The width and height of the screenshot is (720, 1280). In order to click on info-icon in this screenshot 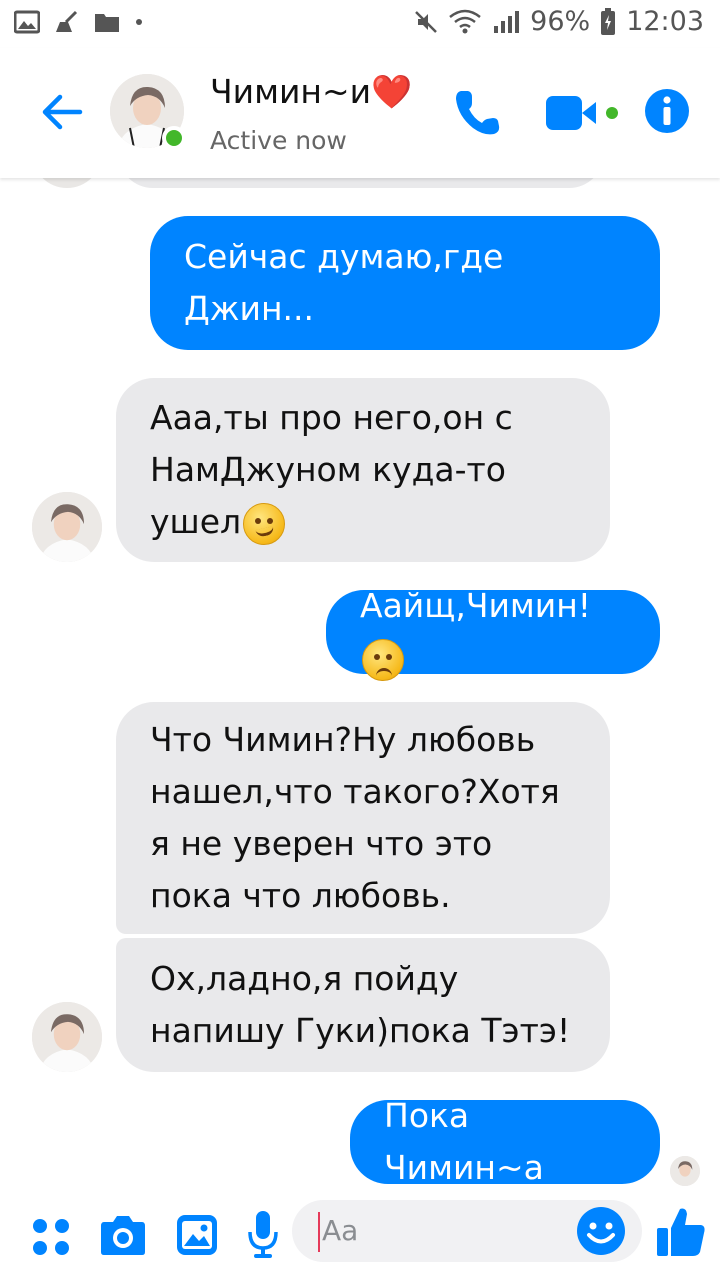, I will do `click(667, 111)`.